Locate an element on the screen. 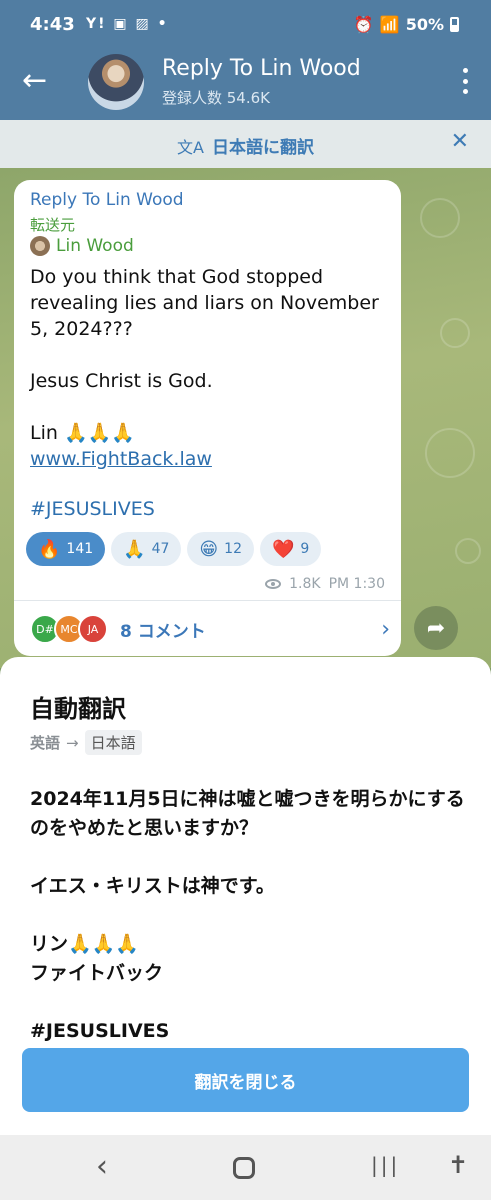  divider is located at coordinates (207, 600).